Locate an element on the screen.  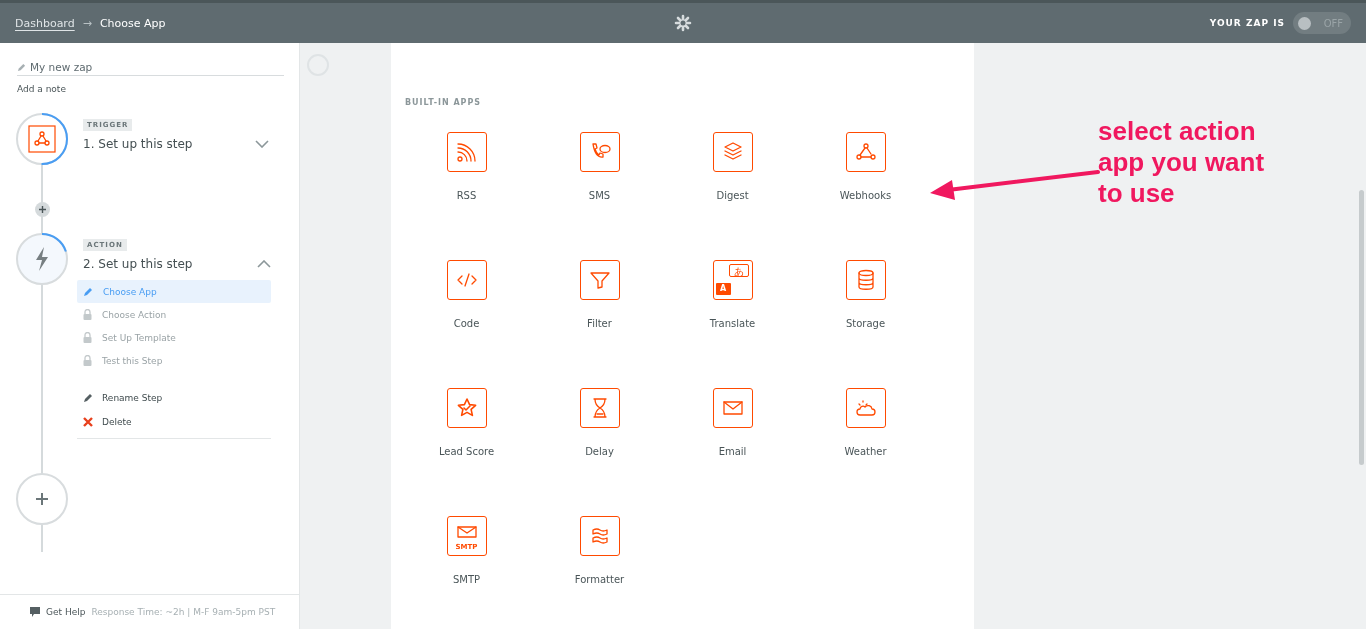
app-option: SMS is located at coordinates (599, 196).